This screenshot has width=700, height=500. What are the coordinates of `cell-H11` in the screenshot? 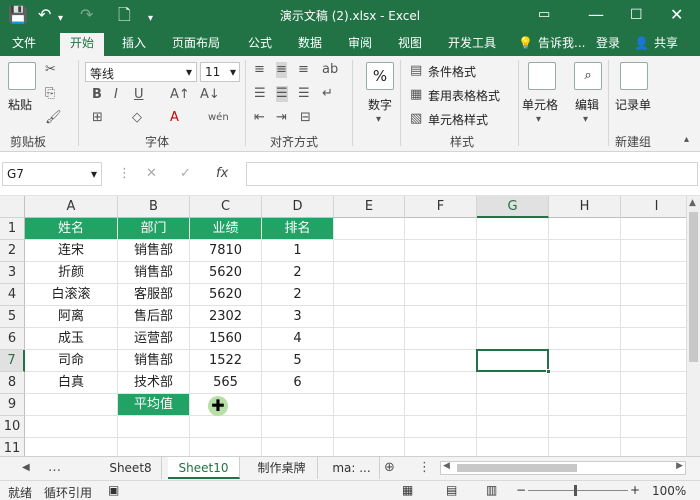 It's located at (585, 447).